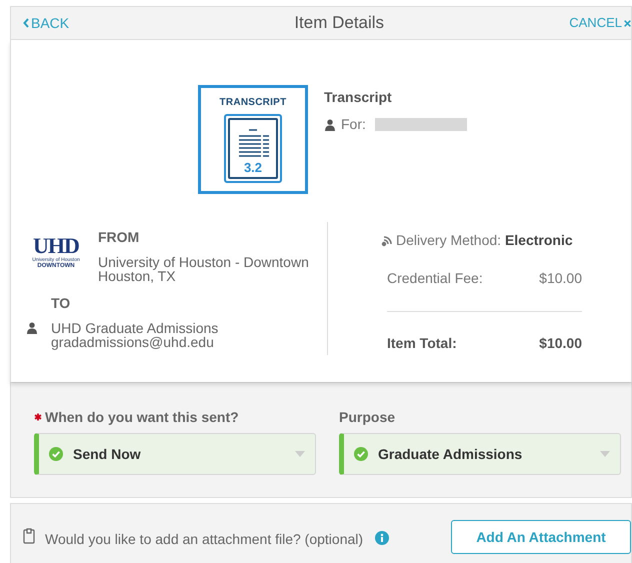 Image resolution: width=632 pixels, height=563 pixels. I want to click on window-title: Item Details, so click(339, 23).